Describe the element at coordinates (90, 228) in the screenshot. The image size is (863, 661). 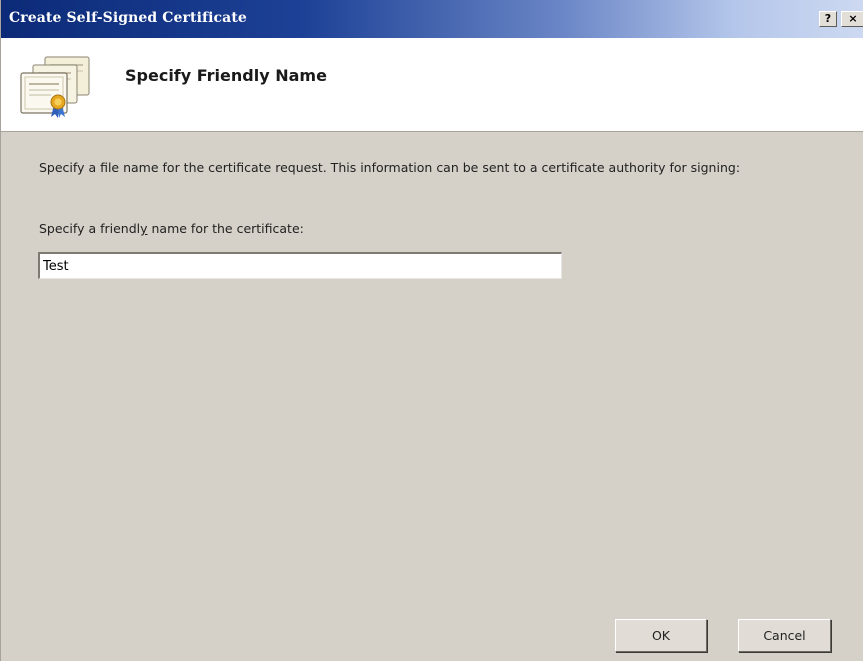
I see `friendly-name-label-part: Specify a friendl` at that location.